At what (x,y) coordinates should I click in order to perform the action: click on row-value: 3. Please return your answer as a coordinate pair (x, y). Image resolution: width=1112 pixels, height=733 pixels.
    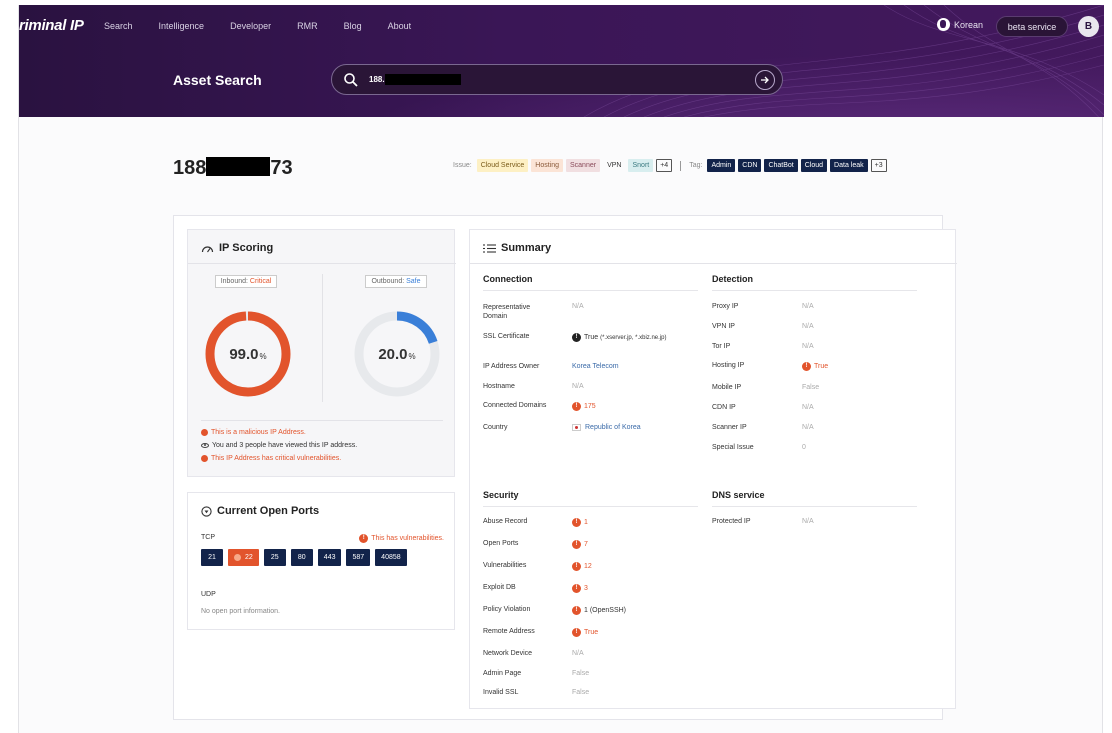
    Looking at the image, I should click on (580, 588).